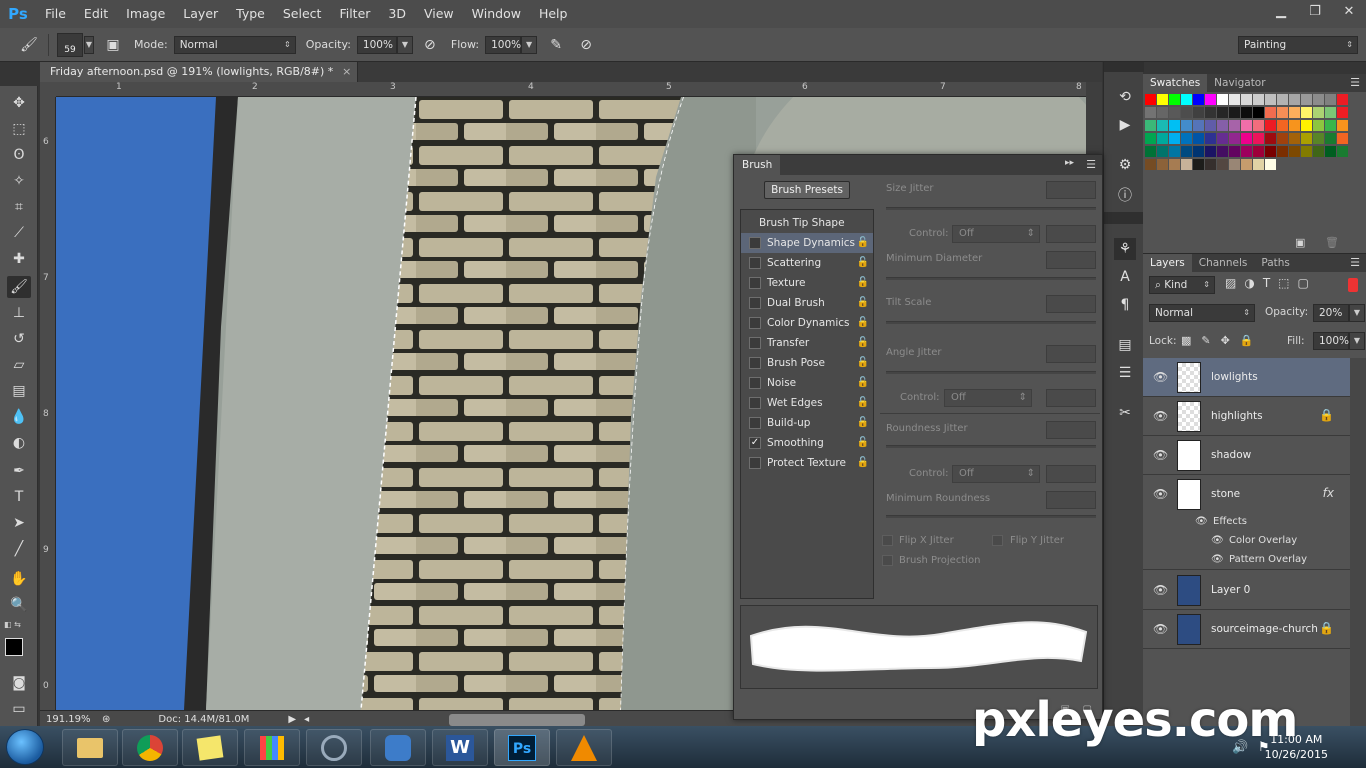 This screenshot has width=1366, height=768. What do you see at coordinates (1246, 494) in the screenshot?
I see `layer-row-stone: 👁 stone fx` at bounding box center [1246, 494].